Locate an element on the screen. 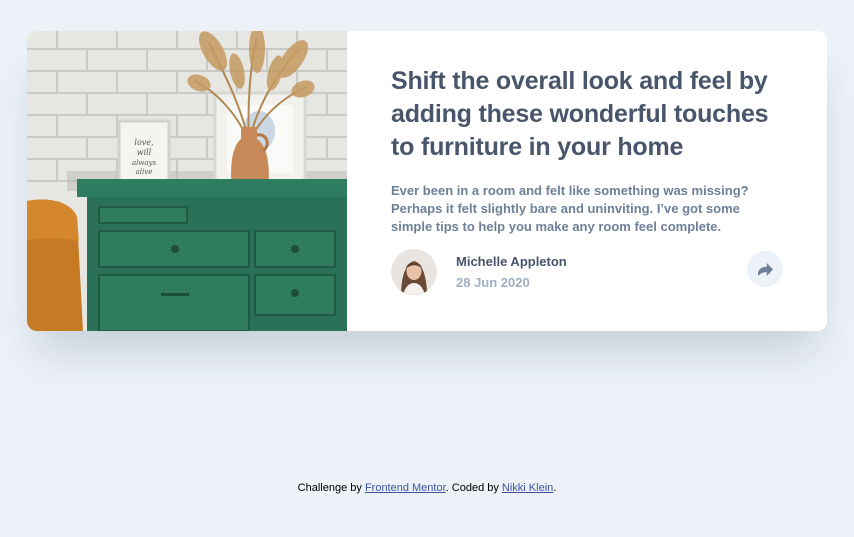  attribution-prefix: Challenge by is located at coordinates (329, 488).